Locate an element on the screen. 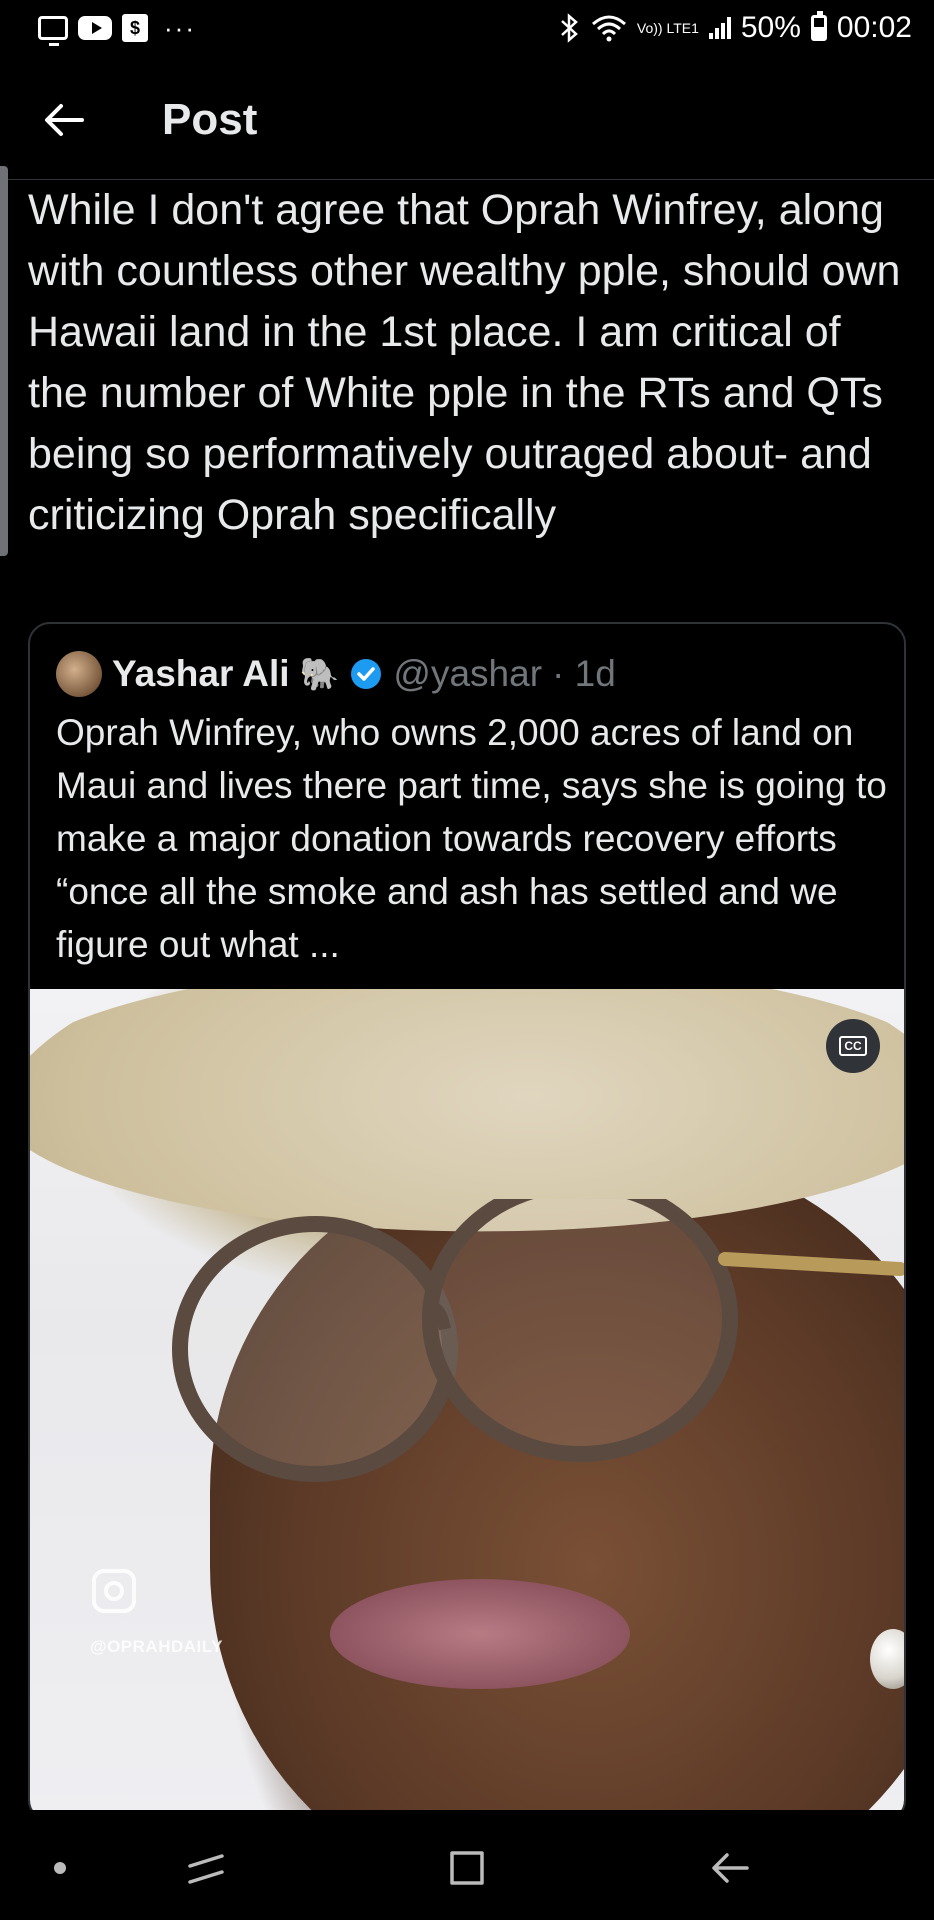  video-lips is located at coordinates (480, 1634).